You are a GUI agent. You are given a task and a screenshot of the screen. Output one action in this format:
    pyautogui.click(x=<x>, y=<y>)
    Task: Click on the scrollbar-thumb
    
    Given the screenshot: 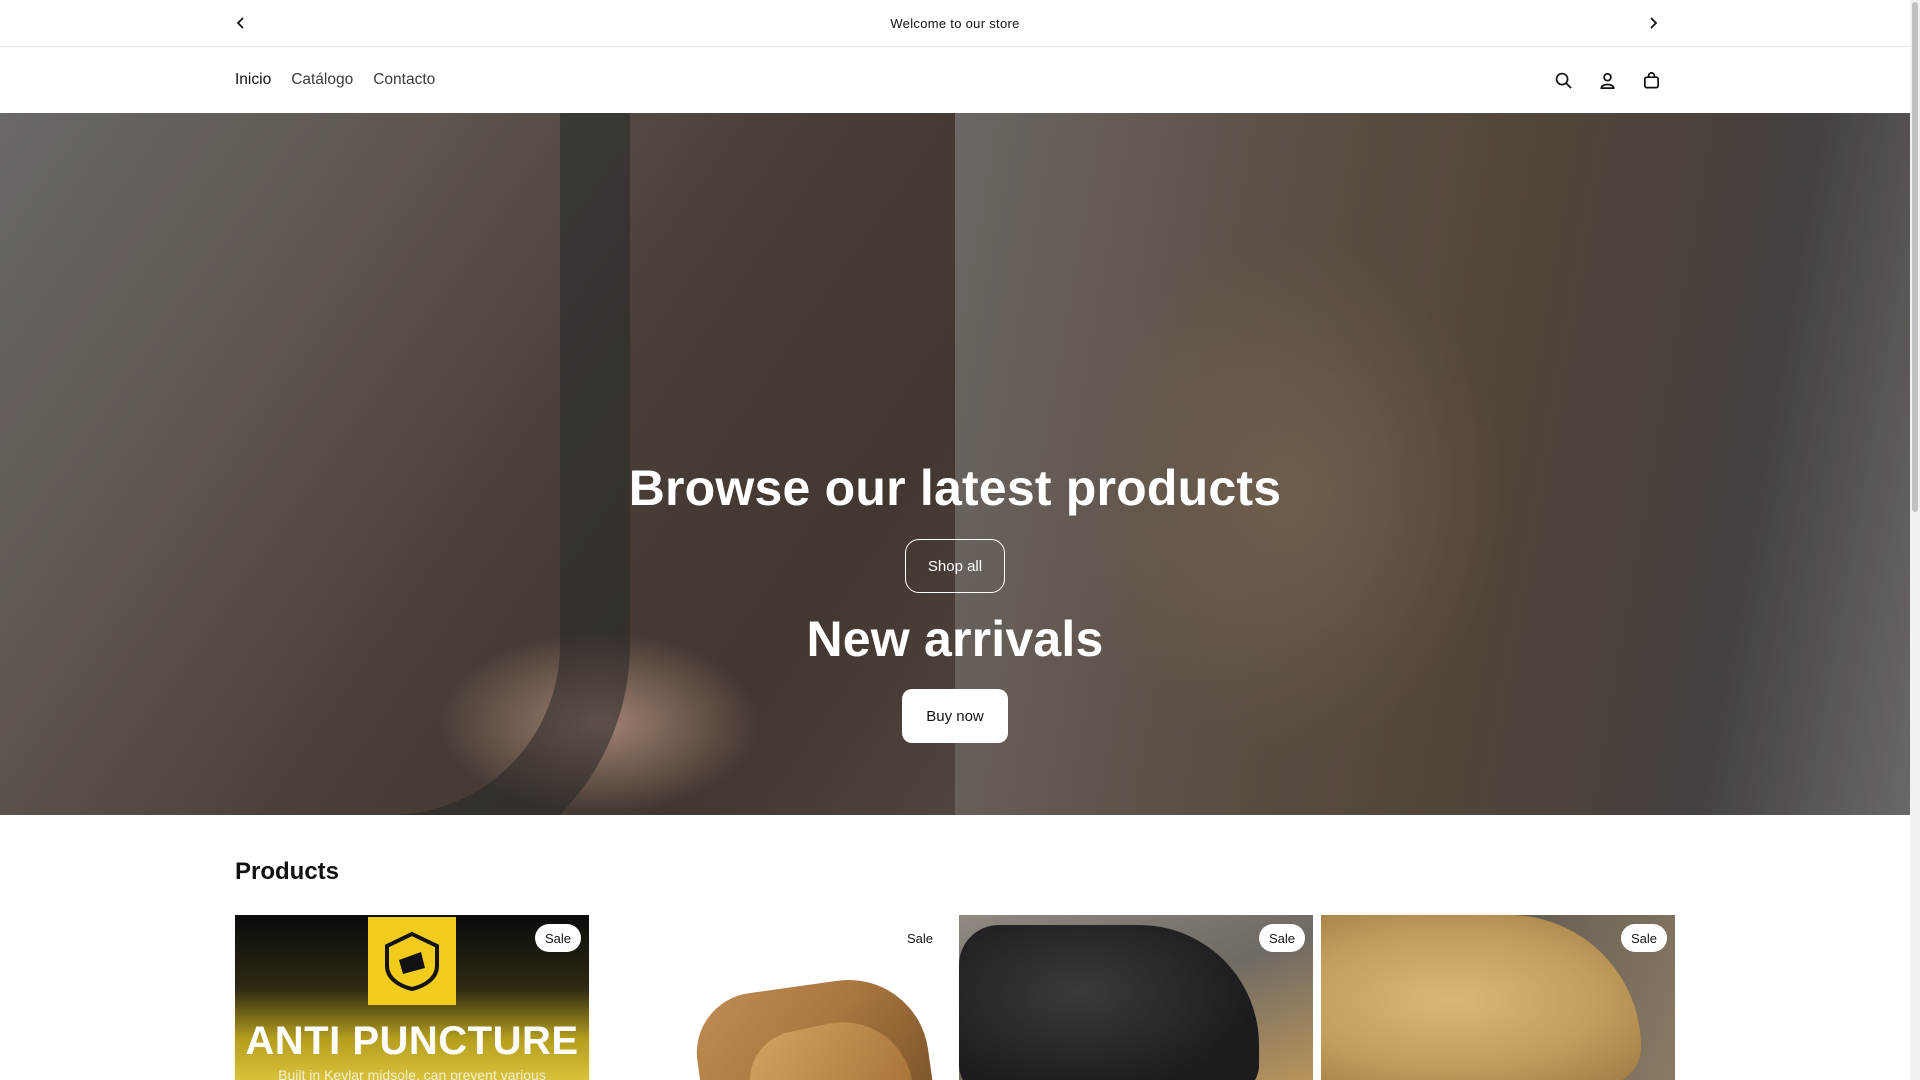 What is the action you would take?
    pyautogui.click(x=1915, y=257)
    